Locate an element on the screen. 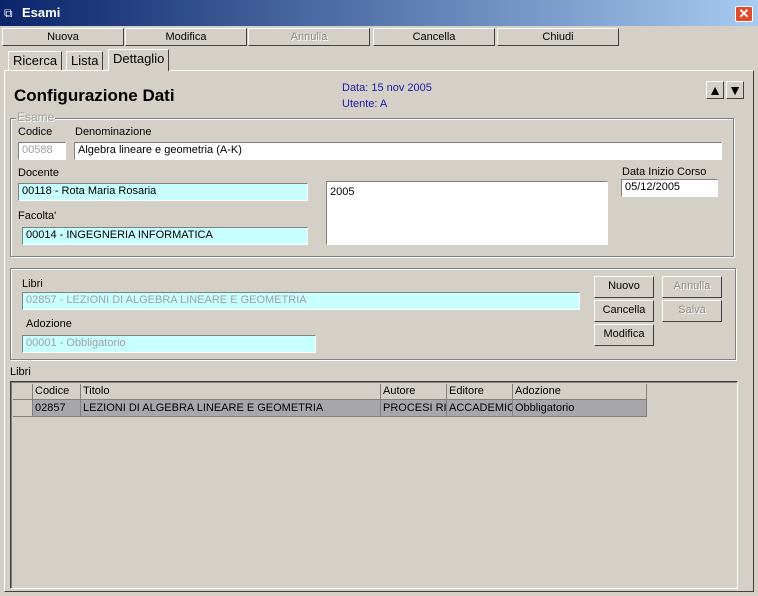  annulla-button: Annulla is located at coordinates (309, 37).